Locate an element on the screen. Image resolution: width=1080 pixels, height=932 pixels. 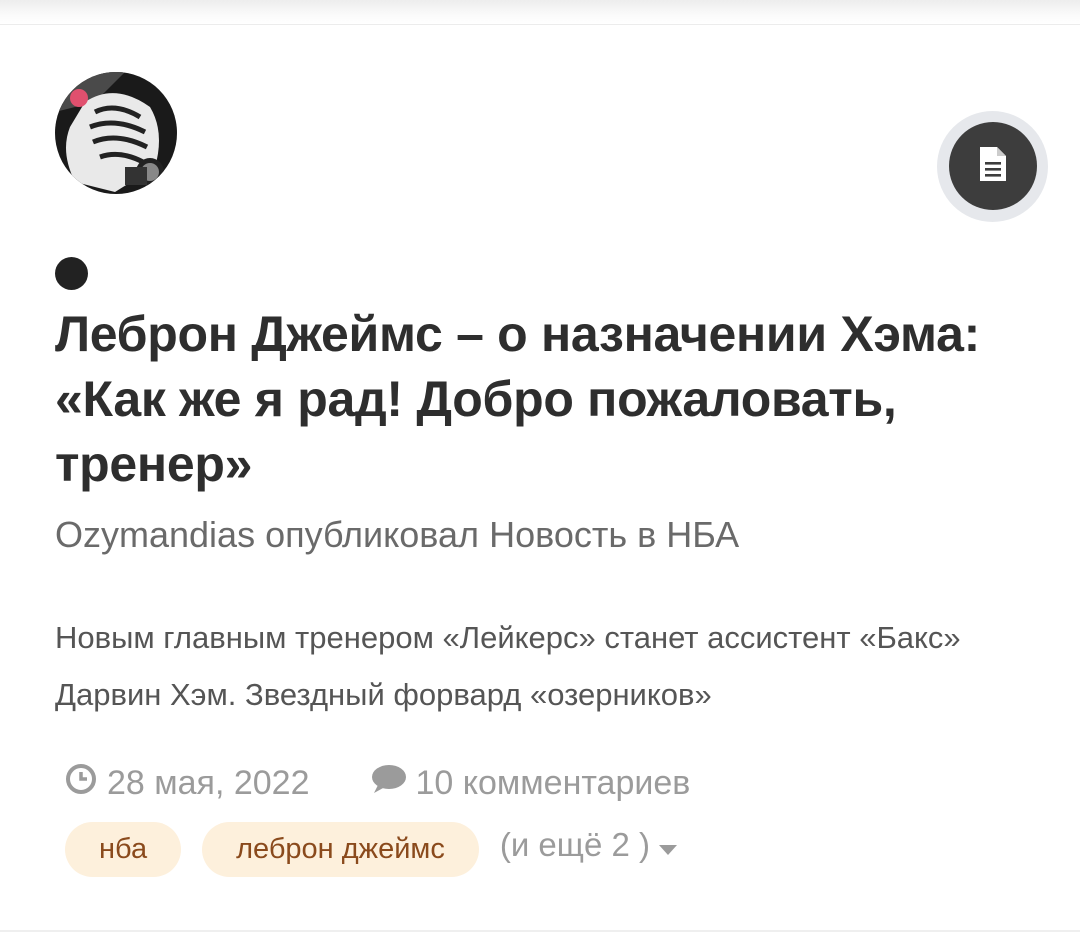
post-comments: 10 комментариев is located at coordinates (530, 783).